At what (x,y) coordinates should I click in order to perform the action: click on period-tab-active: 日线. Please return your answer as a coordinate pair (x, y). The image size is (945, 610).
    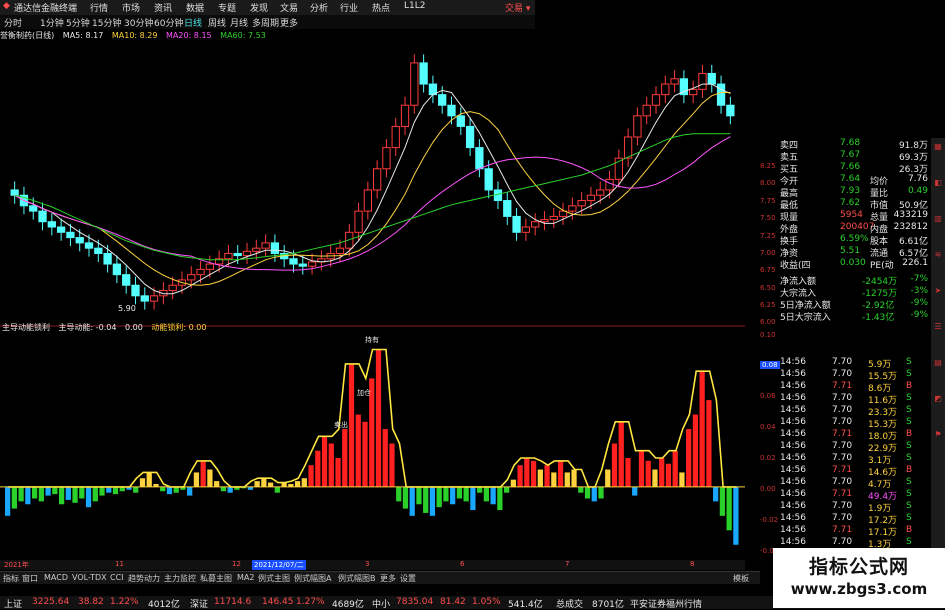
    Looking at the image, I should click on (193, 22).